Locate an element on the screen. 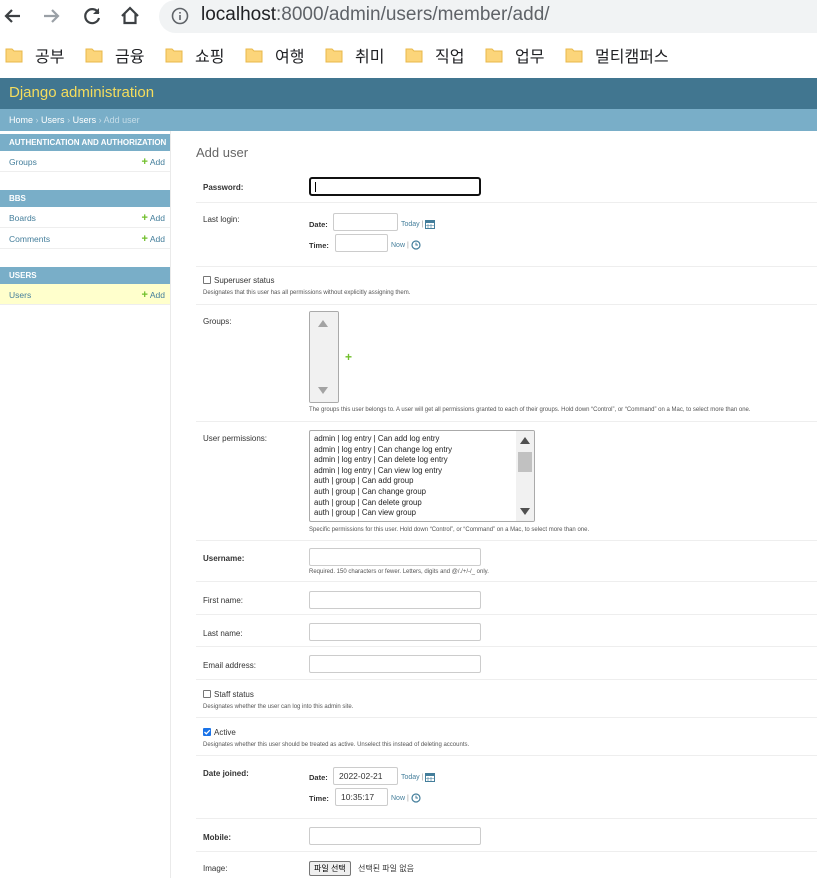 The image size is (817, 878). model-link: Comments is located at coordinates (29, 239).